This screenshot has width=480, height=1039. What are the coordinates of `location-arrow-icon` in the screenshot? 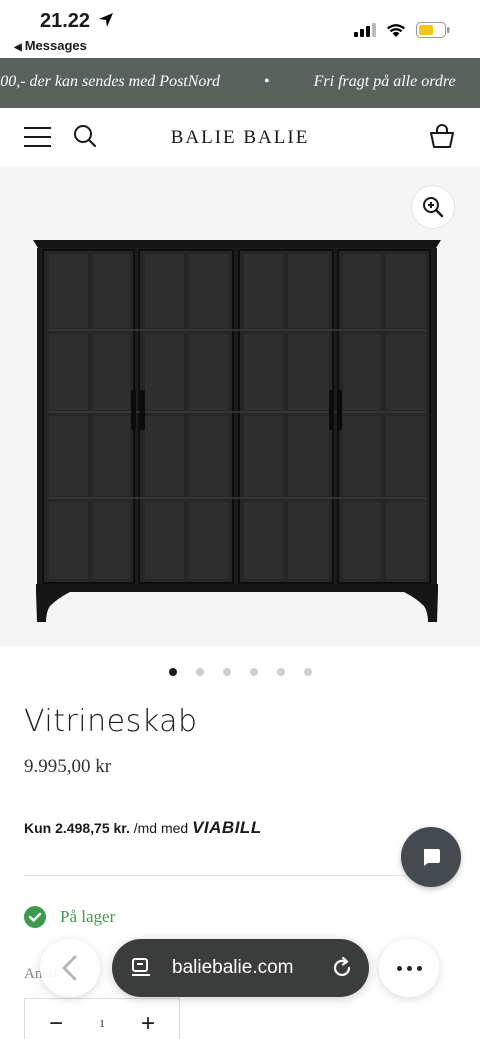 It's located at (106, 20).